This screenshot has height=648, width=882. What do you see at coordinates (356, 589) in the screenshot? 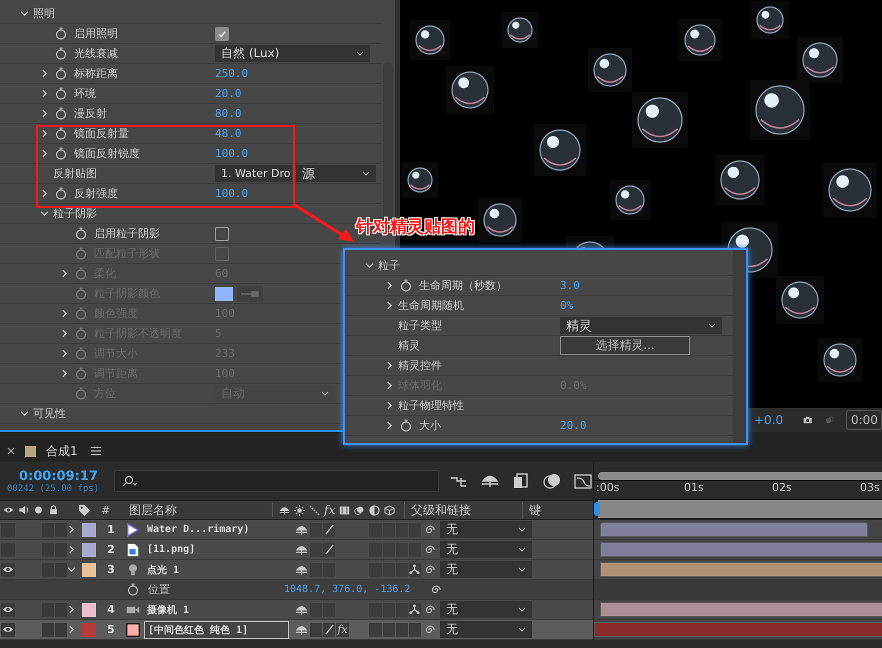
I see `property-value: 1048.7, 376.0, -136.2` at bounding box center [356, 589].